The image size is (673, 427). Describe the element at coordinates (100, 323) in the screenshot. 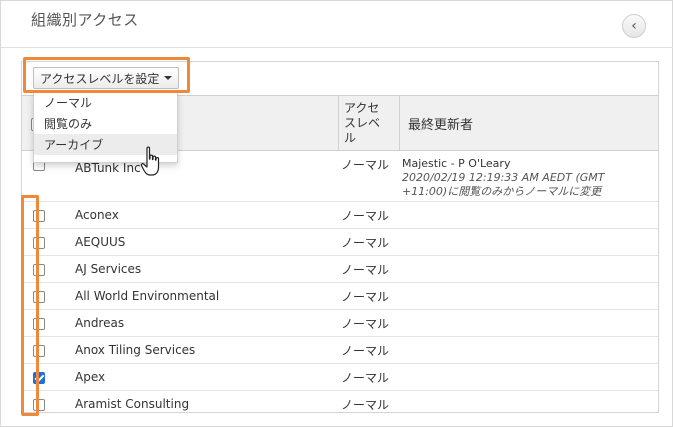

I see `org-name: Andreas` at that location.